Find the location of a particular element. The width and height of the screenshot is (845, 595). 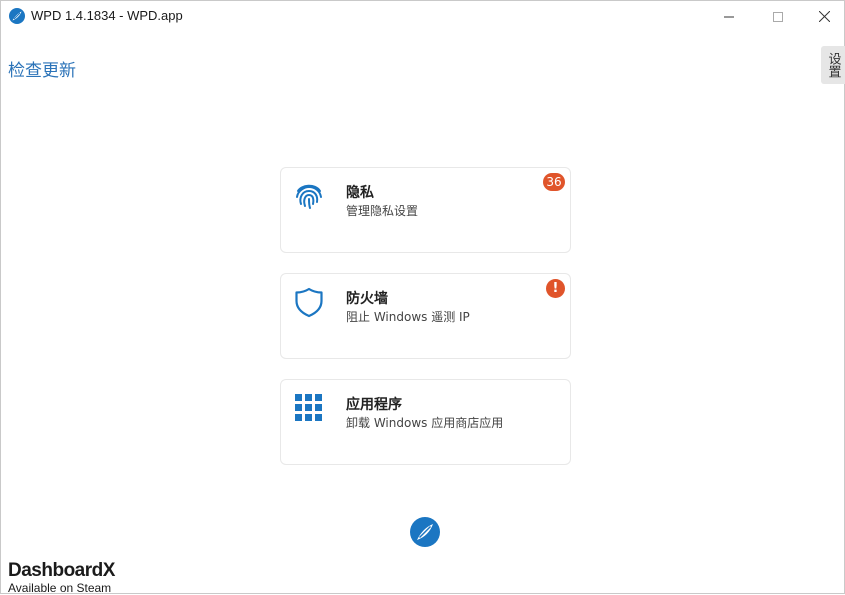

minimize-button is located at coordinates (729, 16).